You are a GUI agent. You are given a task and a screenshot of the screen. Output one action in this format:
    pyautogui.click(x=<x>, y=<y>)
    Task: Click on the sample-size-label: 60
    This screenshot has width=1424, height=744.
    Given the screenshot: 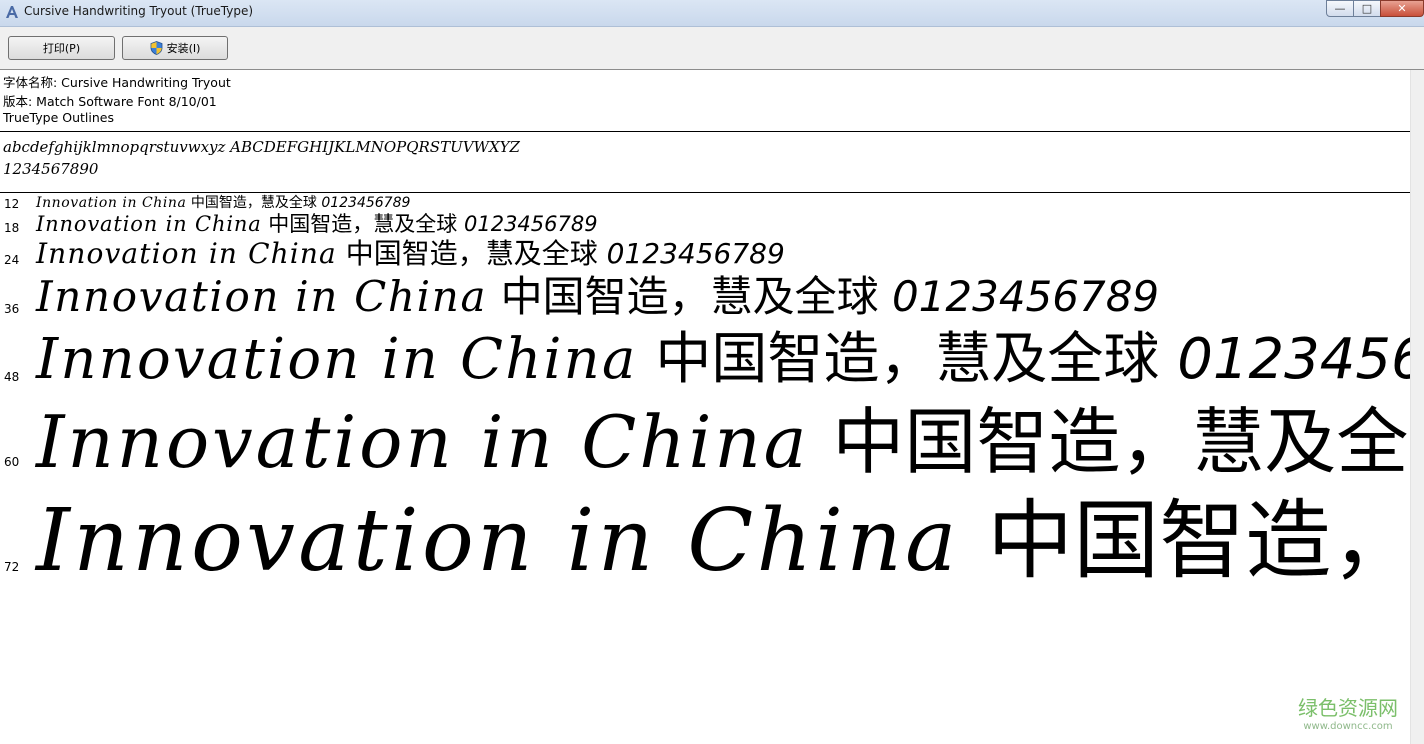 What is the action you would take?
    pyautogui.click(x=12, y=462)
    